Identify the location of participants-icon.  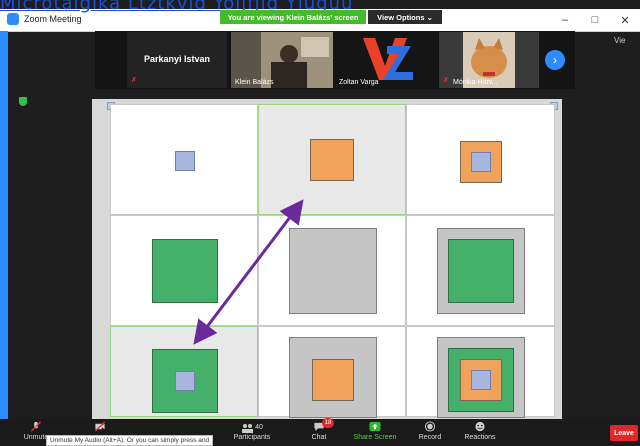
(248, 428).